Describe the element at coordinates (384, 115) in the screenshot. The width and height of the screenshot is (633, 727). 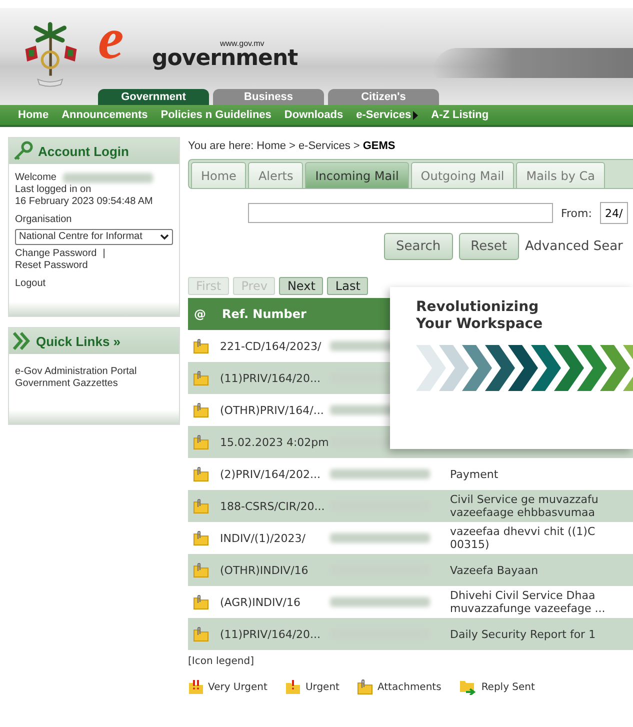
I see `nav-link: e-Services` at that location.